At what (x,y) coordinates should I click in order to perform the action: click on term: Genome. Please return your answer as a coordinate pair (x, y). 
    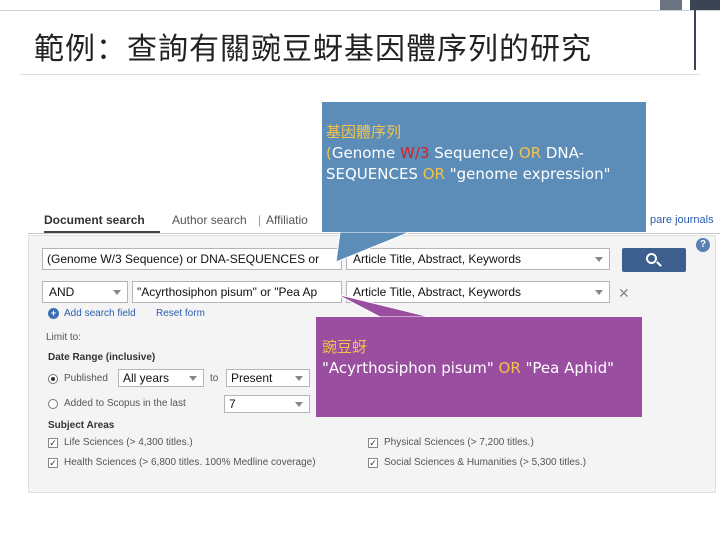
    Looking at the image, I should click on (366, 153).